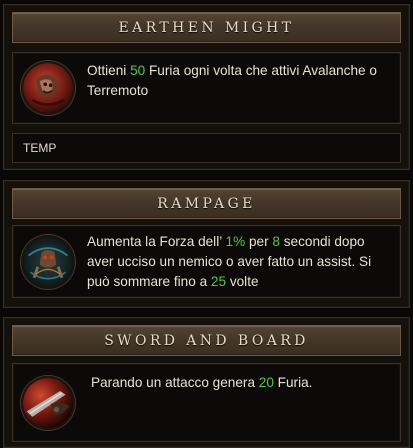 This screenshot has width=413, height=448. I want to click on talent-title-bar: SWORD AND BOARD, so click(206, 340).